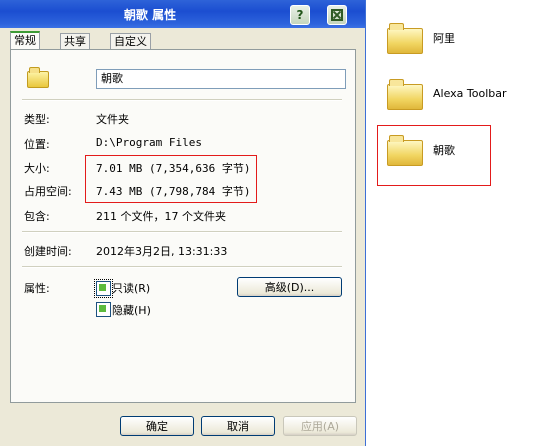  Describe the element at coordinates (37, 144) in the screenshot. I see `location-label: 位置:` at that location.